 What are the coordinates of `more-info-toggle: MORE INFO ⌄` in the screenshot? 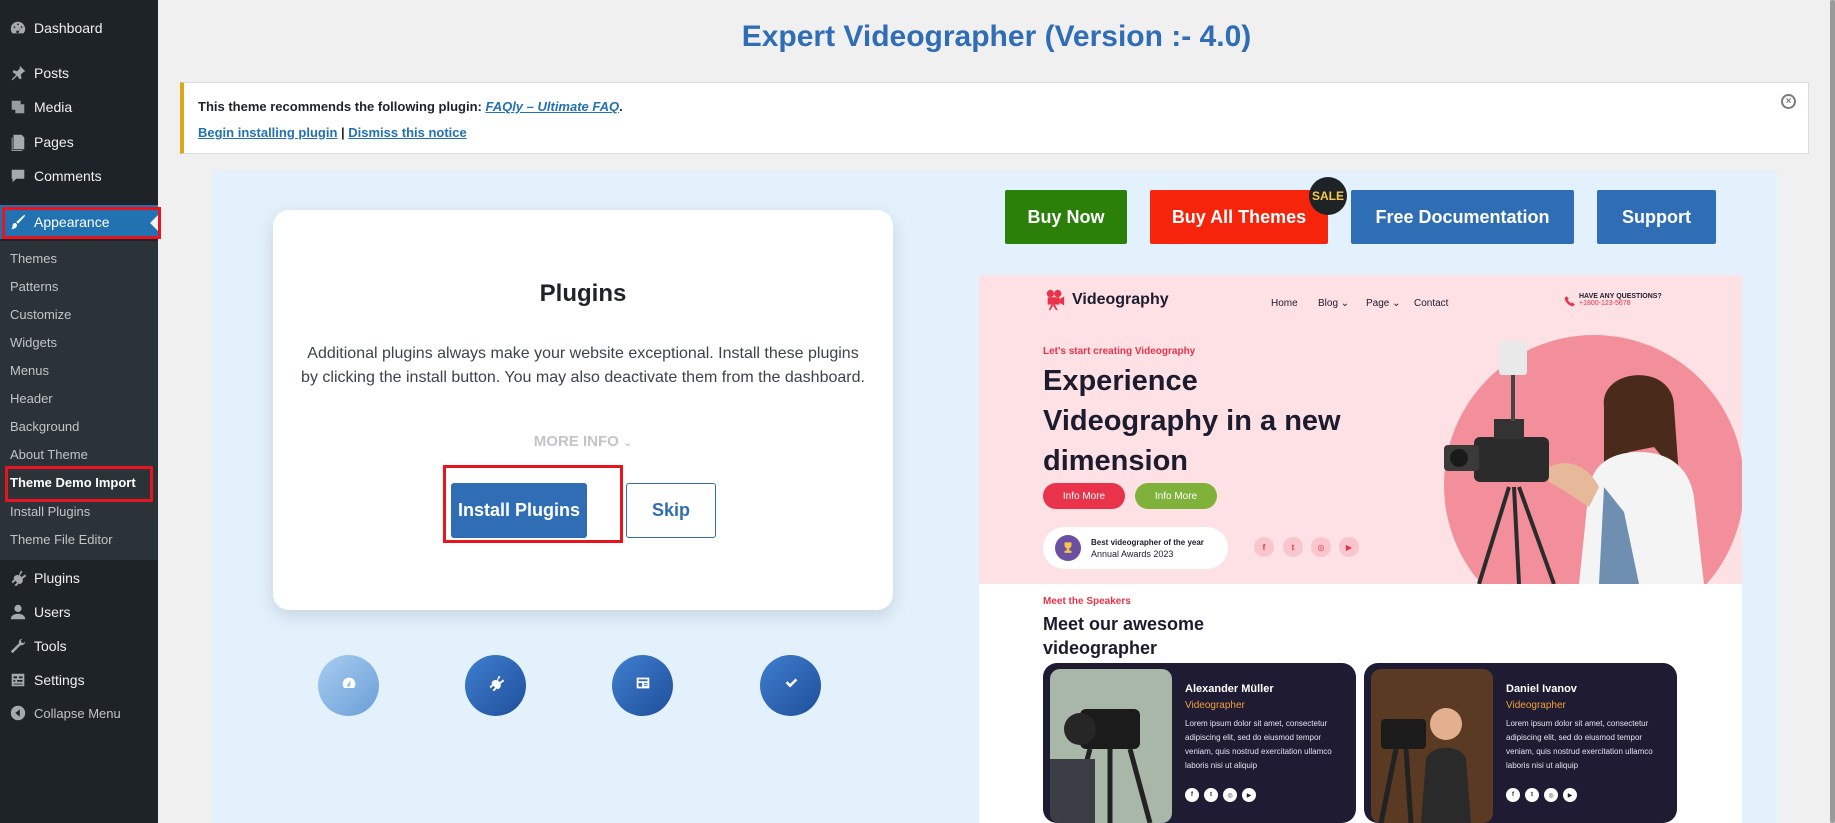 It's located at (583, 441).